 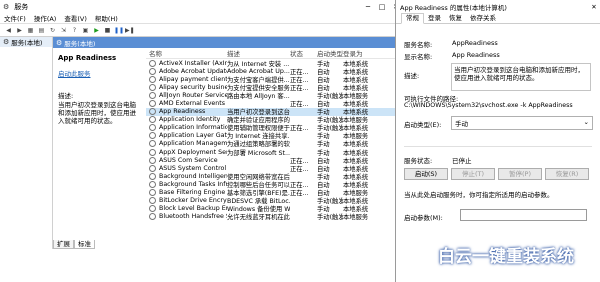 What do you see at coordinates (412, 76) in the screenshot?
I see `dialog-description-label: 描述:` at bounding box center [412, 76].